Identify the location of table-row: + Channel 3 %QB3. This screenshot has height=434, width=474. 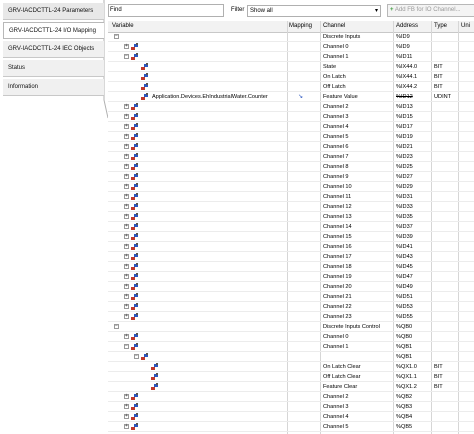
(291, 407).